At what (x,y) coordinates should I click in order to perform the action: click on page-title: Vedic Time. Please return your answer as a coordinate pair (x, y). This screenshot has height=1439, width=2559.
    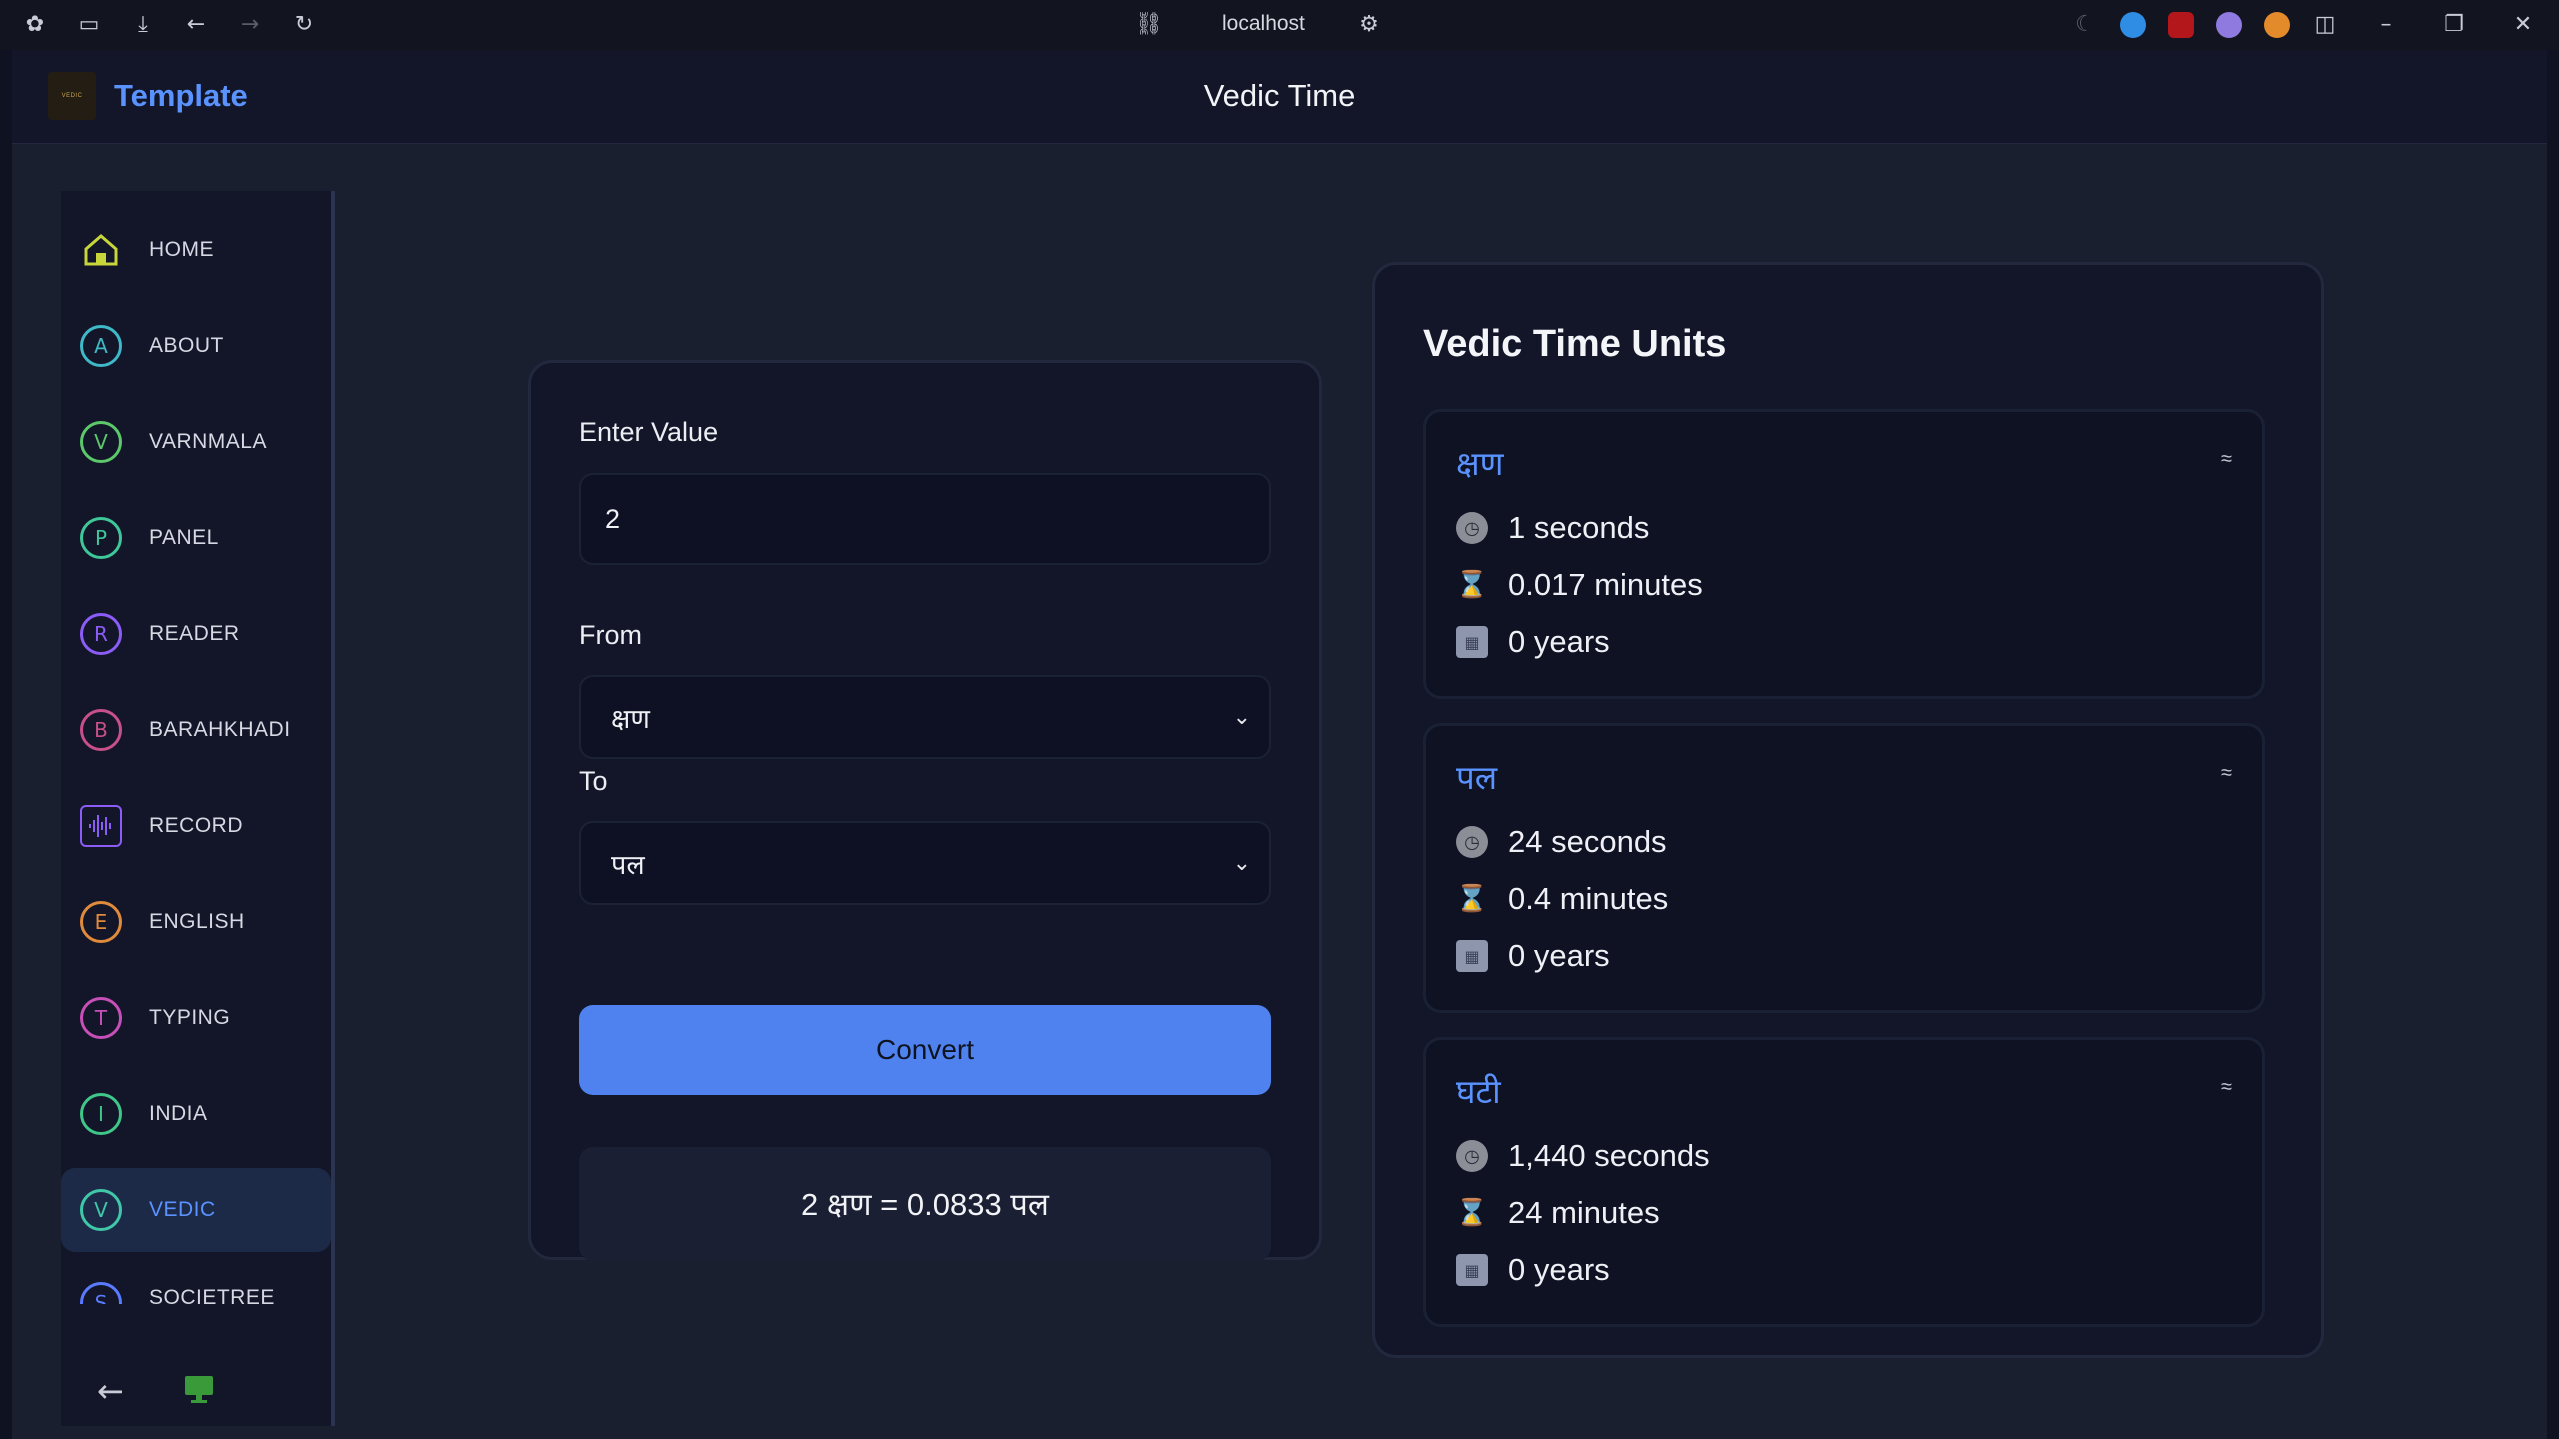
    Looking at the image, I should click on (1279, 95).